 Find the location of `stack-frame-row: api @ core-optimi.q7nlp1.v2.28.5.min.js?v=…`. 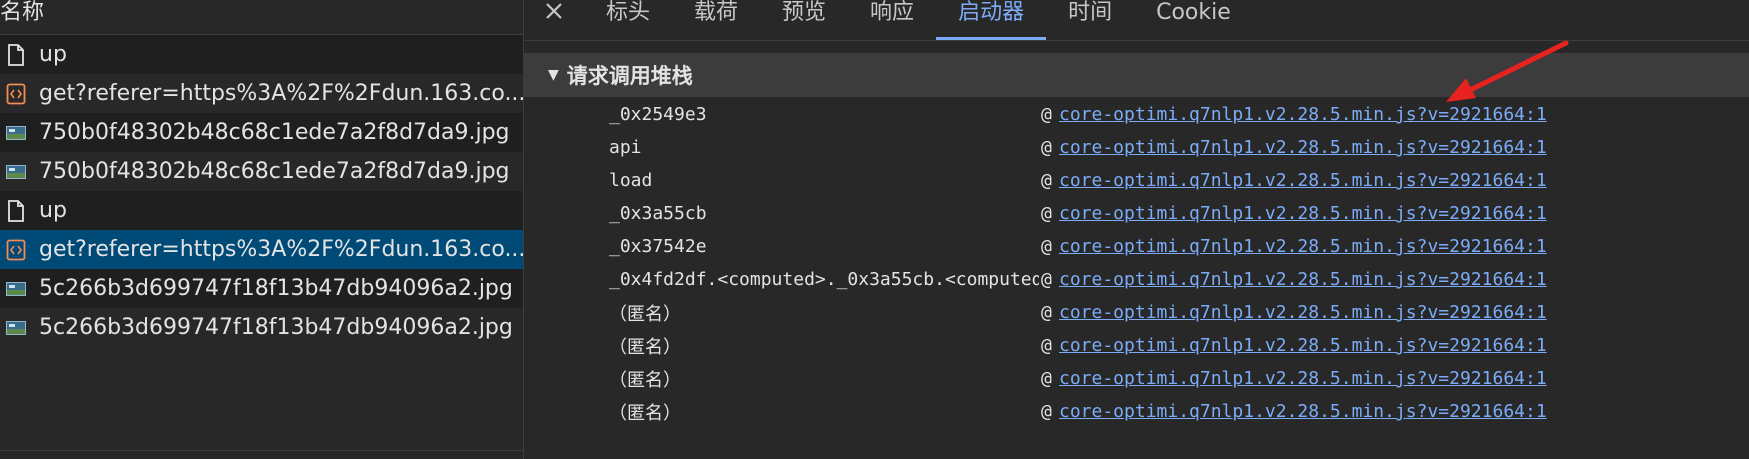

stack-frame-row: api @ core-optimi.q7nlp1.v2.28.5.min.js?v=… is located at coordinates (1136, 147).